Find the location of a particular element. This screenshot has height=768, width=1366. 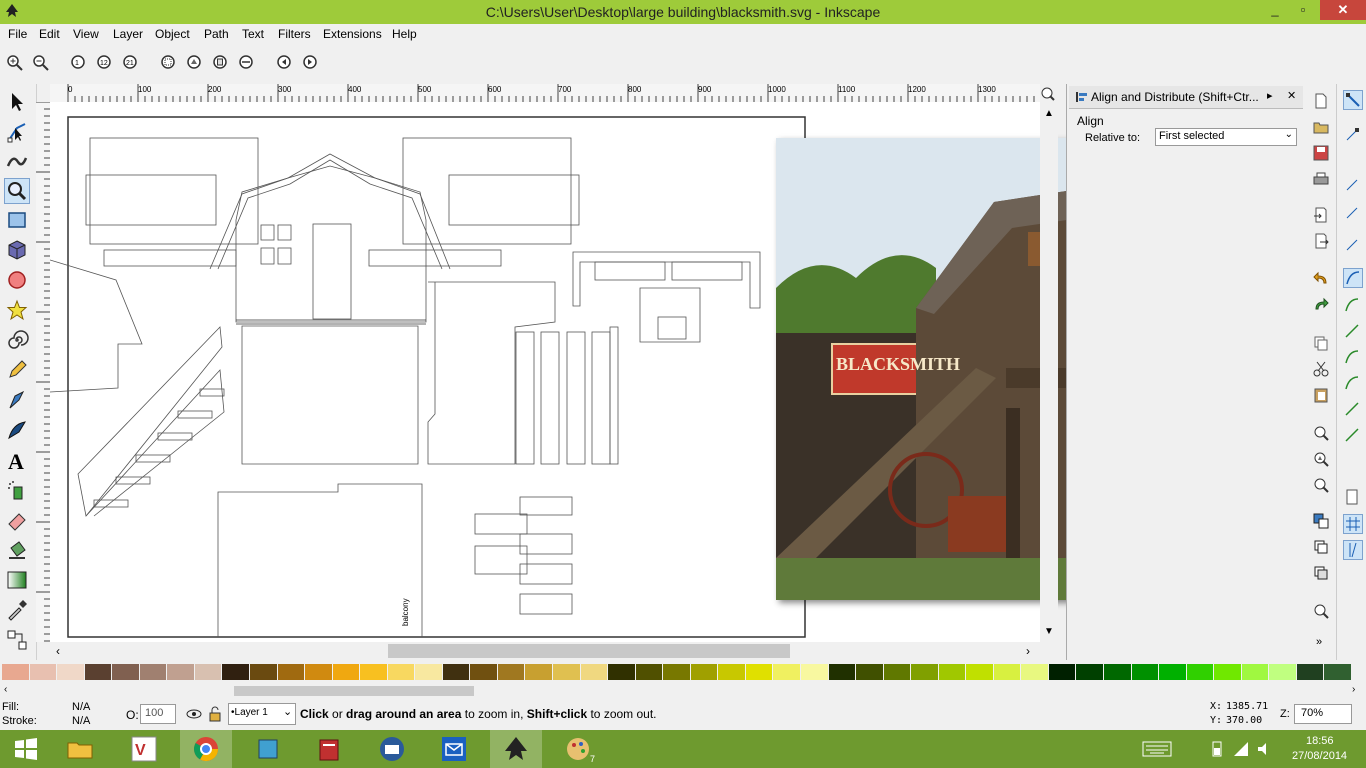

snap-path-icon is located at coordinates (1352, 305).